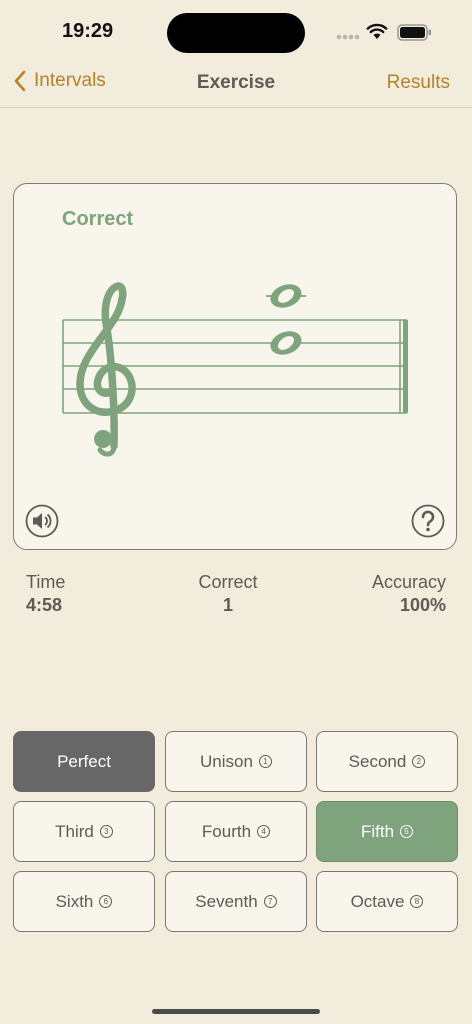 This screenshot has width=472, height=1024. Describe the element at coordinates (409, 594) in the screenshot. I see `stat-accuracy: Accuracy 100%` at that location.